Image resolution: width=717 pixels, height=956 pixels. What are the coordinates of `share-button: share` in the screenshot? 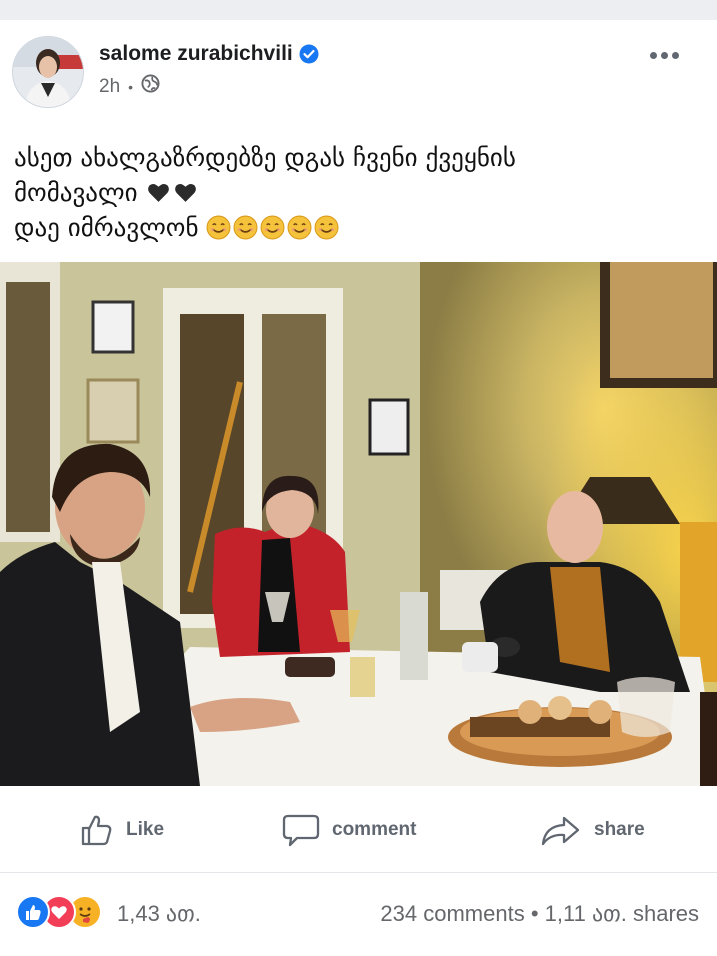 It's located at (592, 830).